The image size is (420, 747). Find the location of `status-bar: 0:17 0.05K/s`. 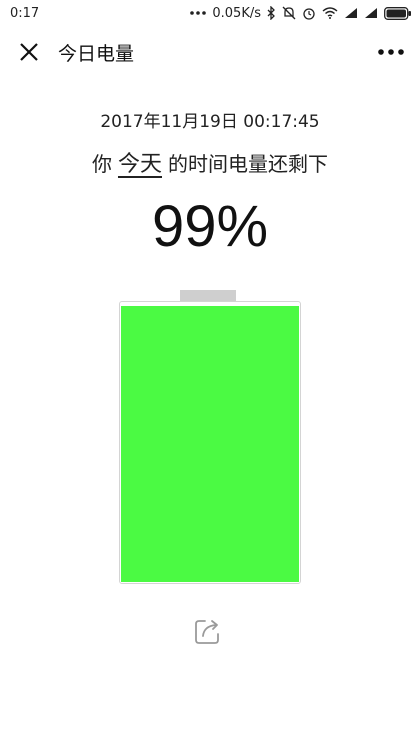

status-bar: 0:17 0.05K/s is located at coordinates (210, 13).